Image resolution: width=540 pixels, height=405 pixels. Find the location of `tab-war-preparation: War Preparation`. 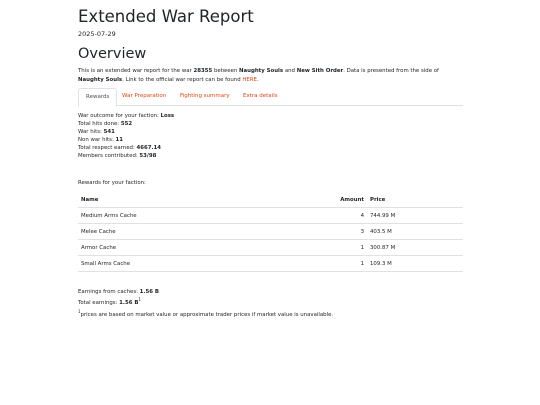

tab-war-preparation: War Preparation is located at coordinates (144, 96).